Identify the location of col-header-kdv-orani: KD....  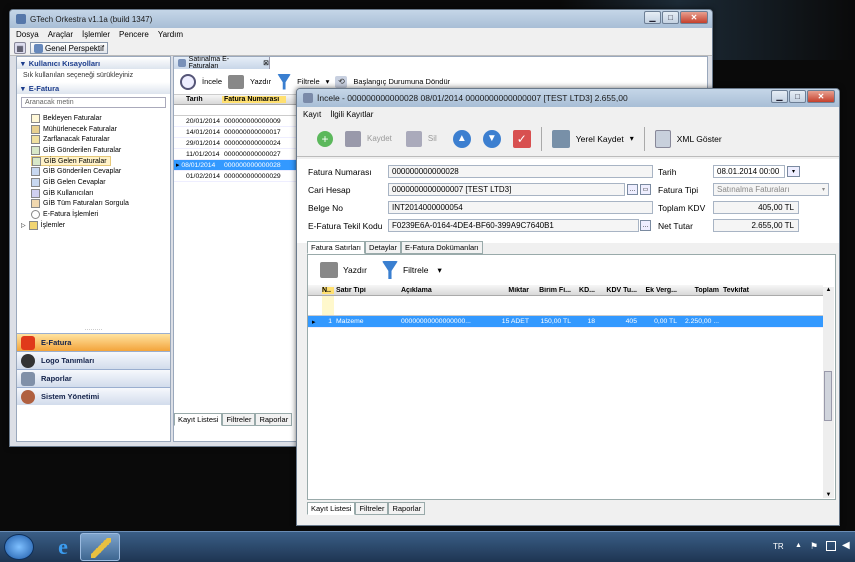
(583, 290).